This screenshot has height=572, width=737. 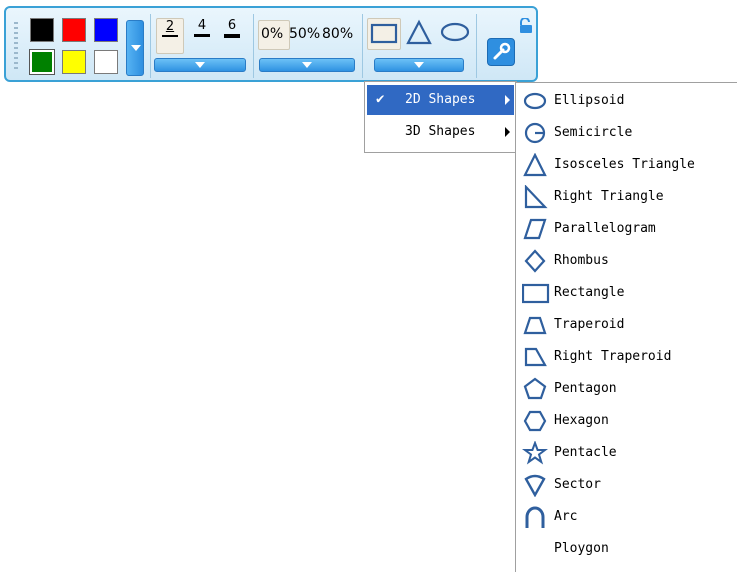 I want to click on drawing-toolbar: 2 4 6 0% 50% 80%, so click(x=271, y=44).